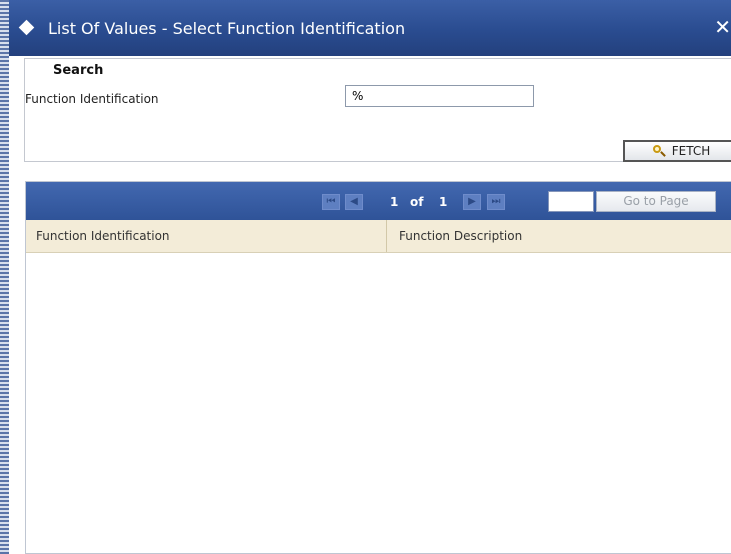 This screenshot has height=554, width=731. What do you see at coordinates (460, 236) in the screenshot?
I see `column-header-function-description: Function Description` at bounding box center [460, 236].